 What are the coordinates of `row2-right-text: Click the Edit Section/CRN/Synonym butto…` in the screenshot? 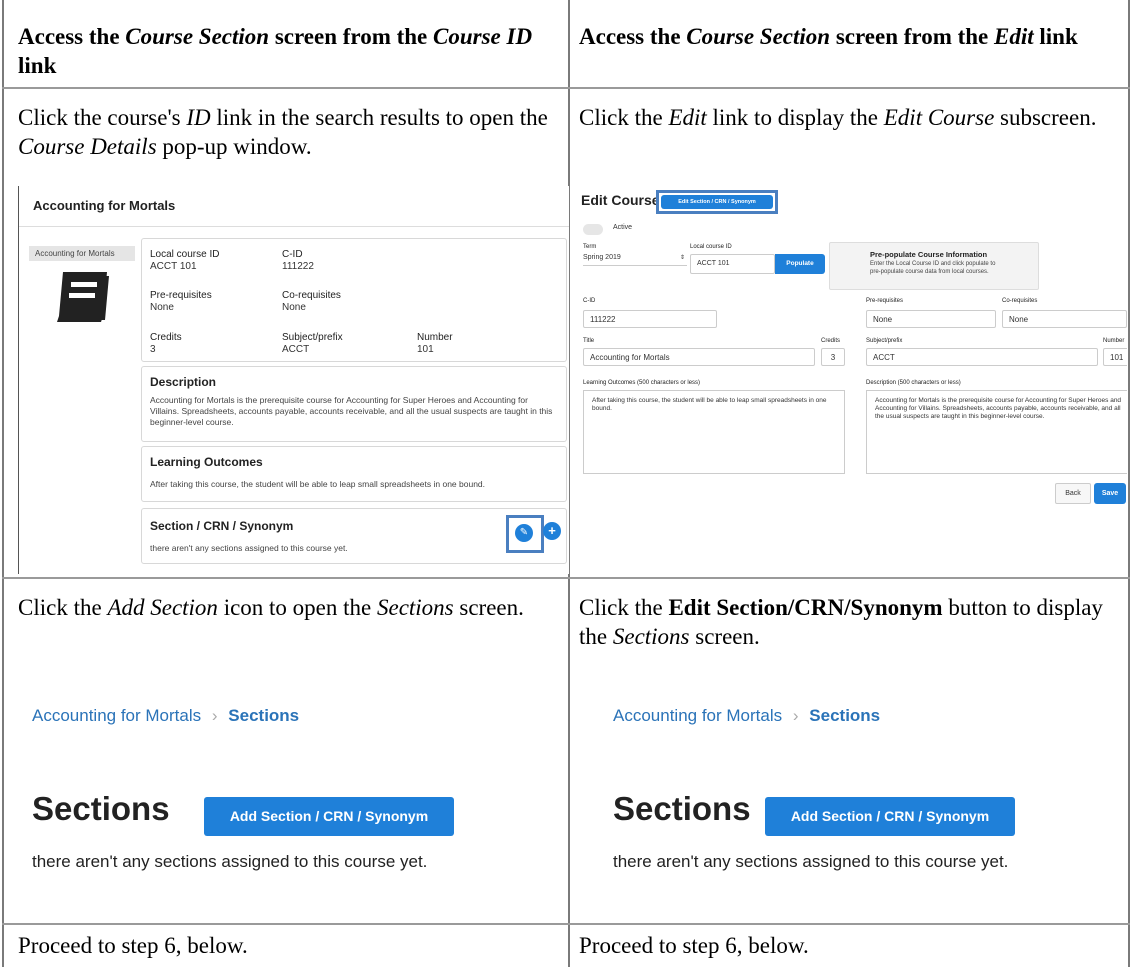 It's located at (841, 622).